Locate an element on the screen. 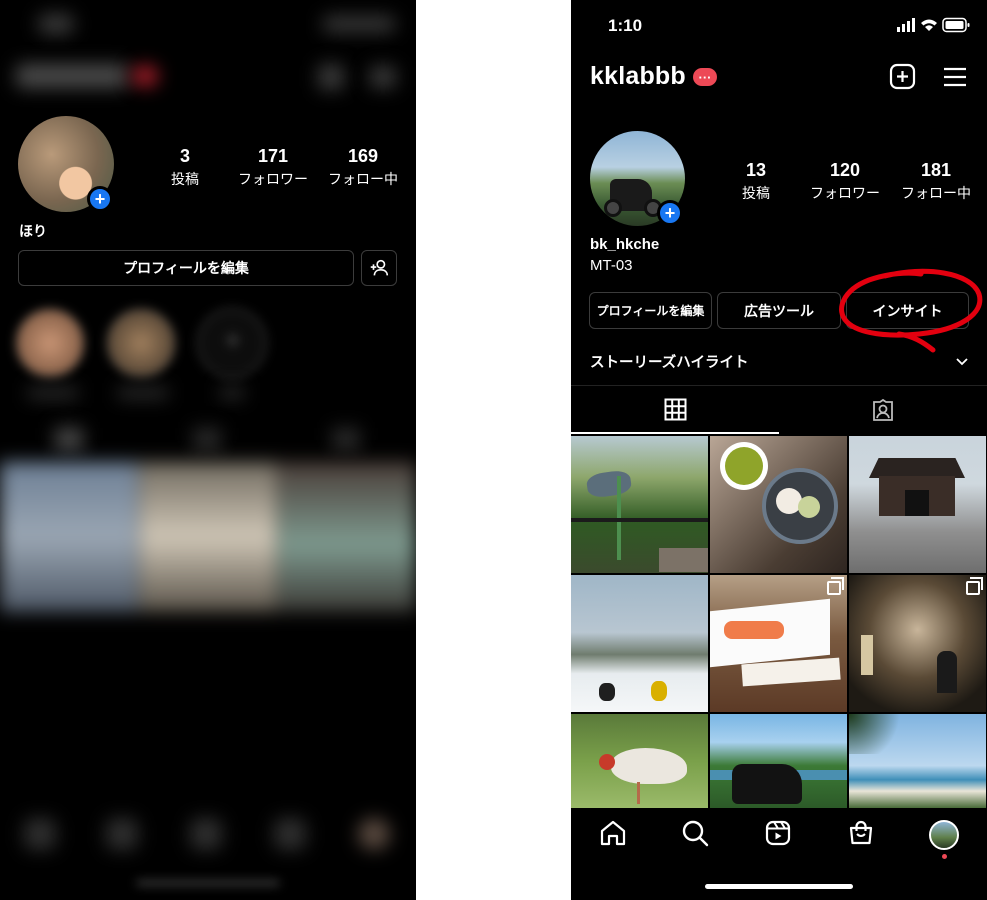 The image size is (987, 900). signal-wifi-battery-icon is located at coordinates (933, 25).